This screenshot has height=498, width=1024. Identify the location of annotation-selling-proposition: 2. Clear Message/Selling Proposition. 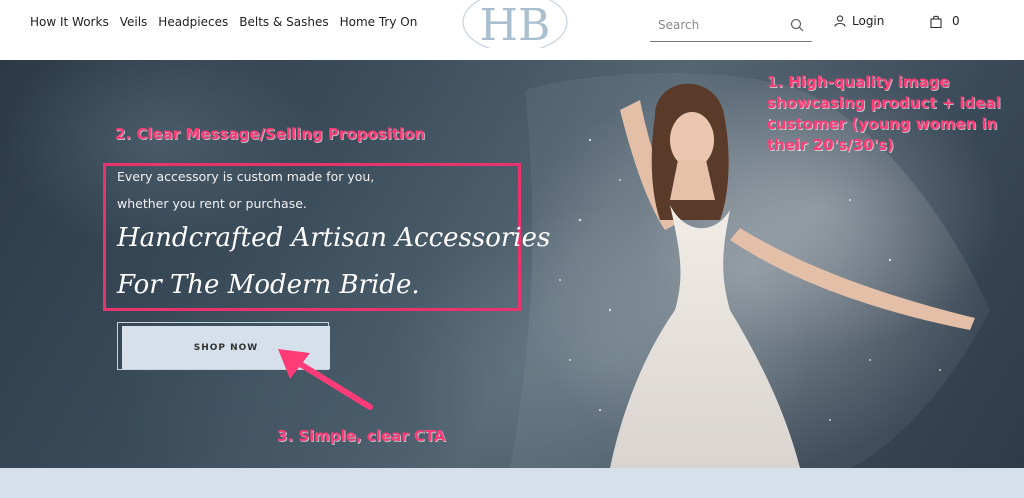
(270, 134).